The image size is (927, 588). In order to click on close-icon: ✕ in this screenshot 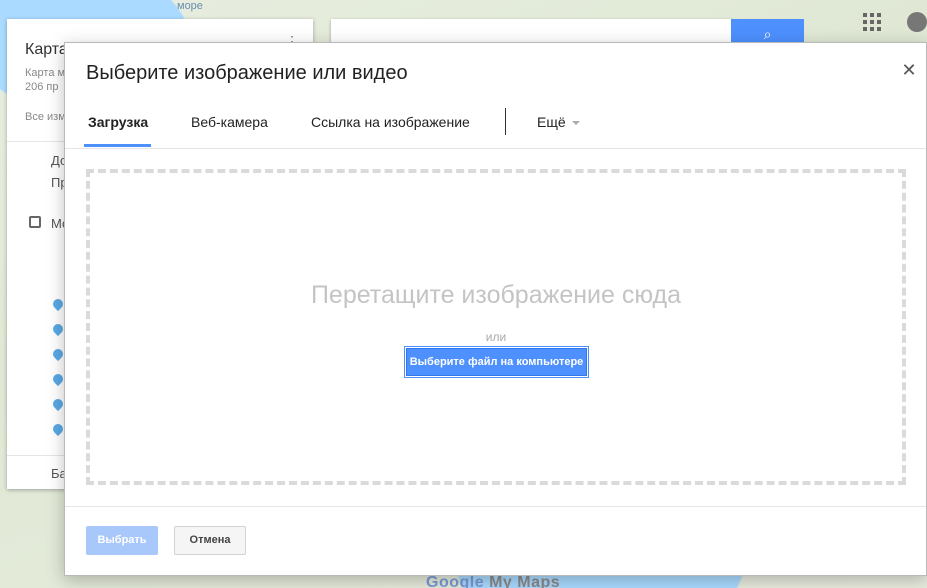, I will do `click(909, 70)`.